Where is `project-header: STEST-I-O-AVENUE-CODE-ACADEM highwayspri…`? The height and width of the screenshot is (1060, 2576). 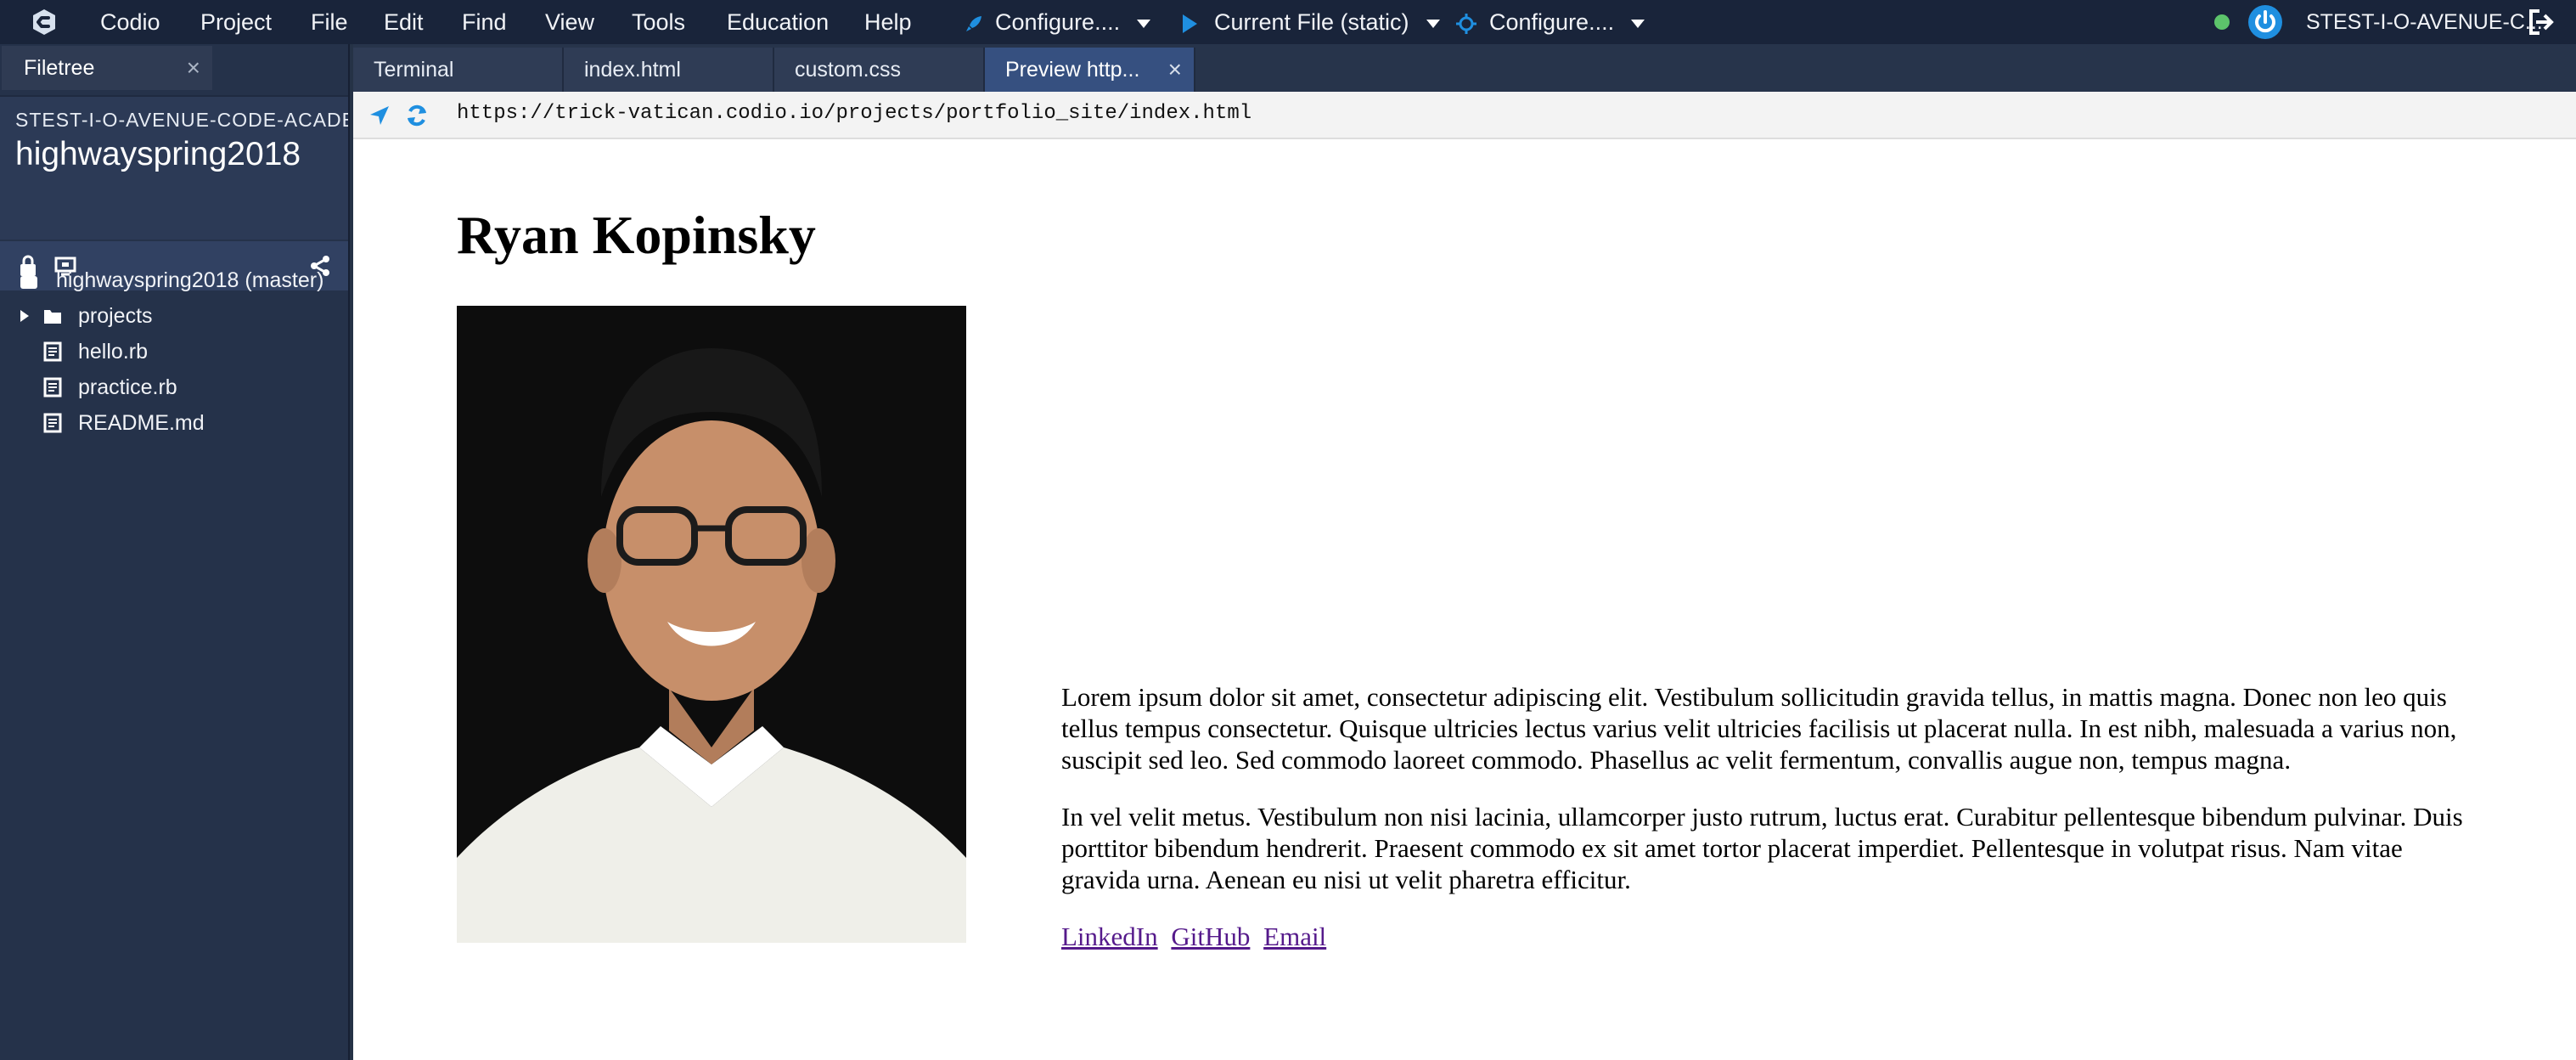
project-header: STEST-I-O-AVENUE-CODE-ACADEM highwayspri… is located at coordinates (174, 192).